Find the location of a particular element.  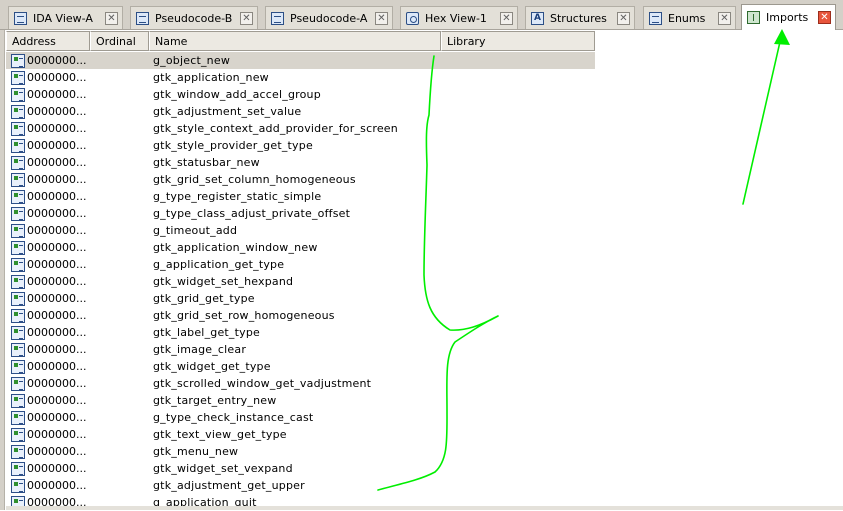

table-row: 0000000... gtk_adjustment_get_upper is located at coordinates (155, 485).